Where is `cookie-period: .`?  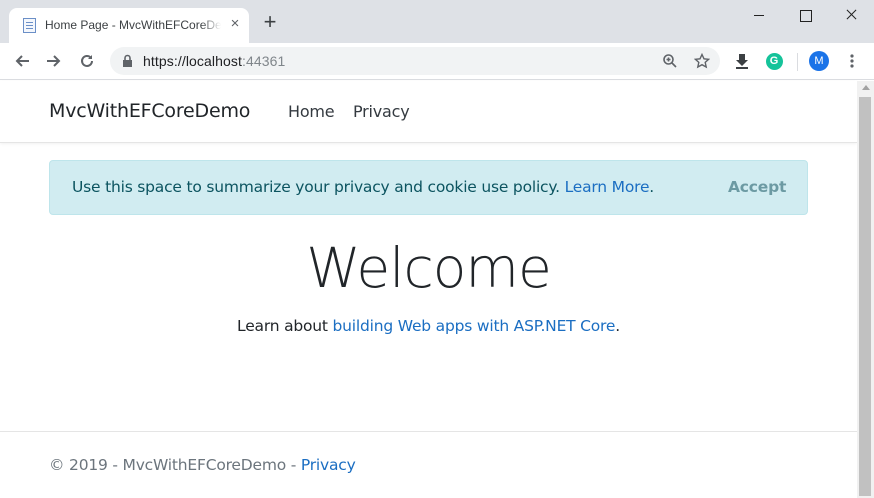 cookie-period: . is located at coordinates (652, 187).